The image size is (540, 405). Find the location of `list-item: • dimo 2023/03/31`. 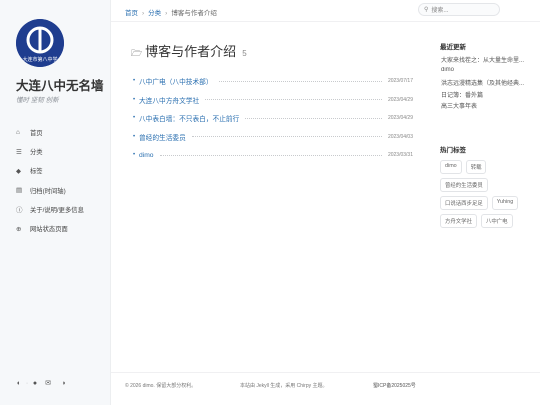

list-item: • dimo 2023/03/31 is located at coordinates (273, 155).